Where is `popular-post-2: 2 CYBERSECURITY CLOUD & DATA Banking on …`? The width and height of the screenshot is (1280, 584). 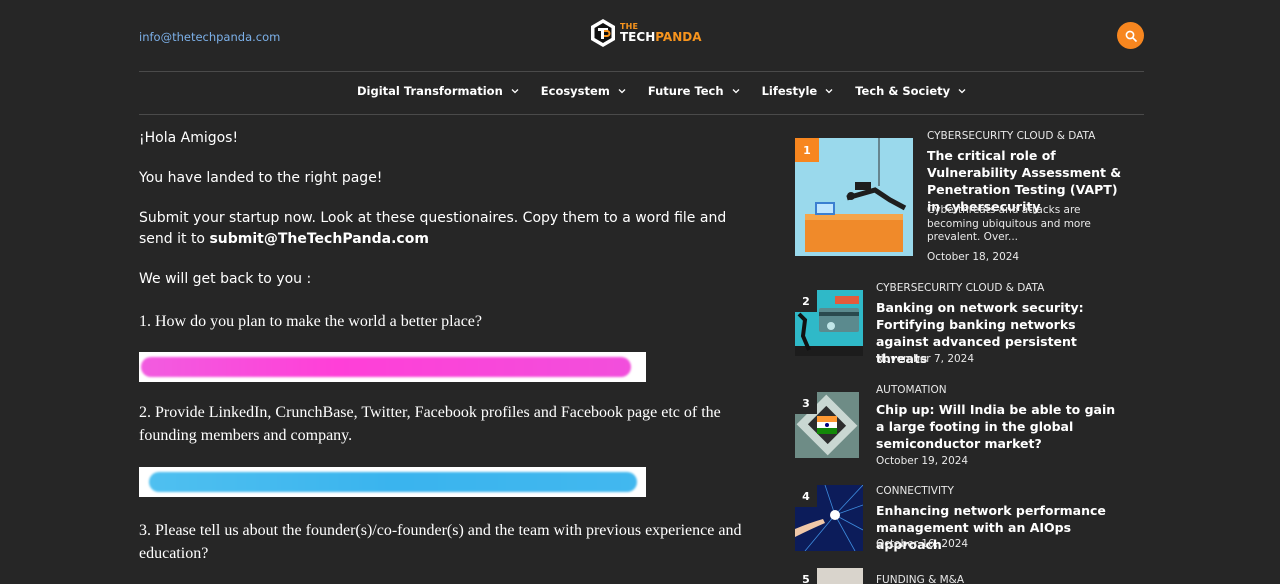 popular-post-2: 2 CYBERSECURITY CLOUD & DATA Banking on … is located at coordinates (965, 325).